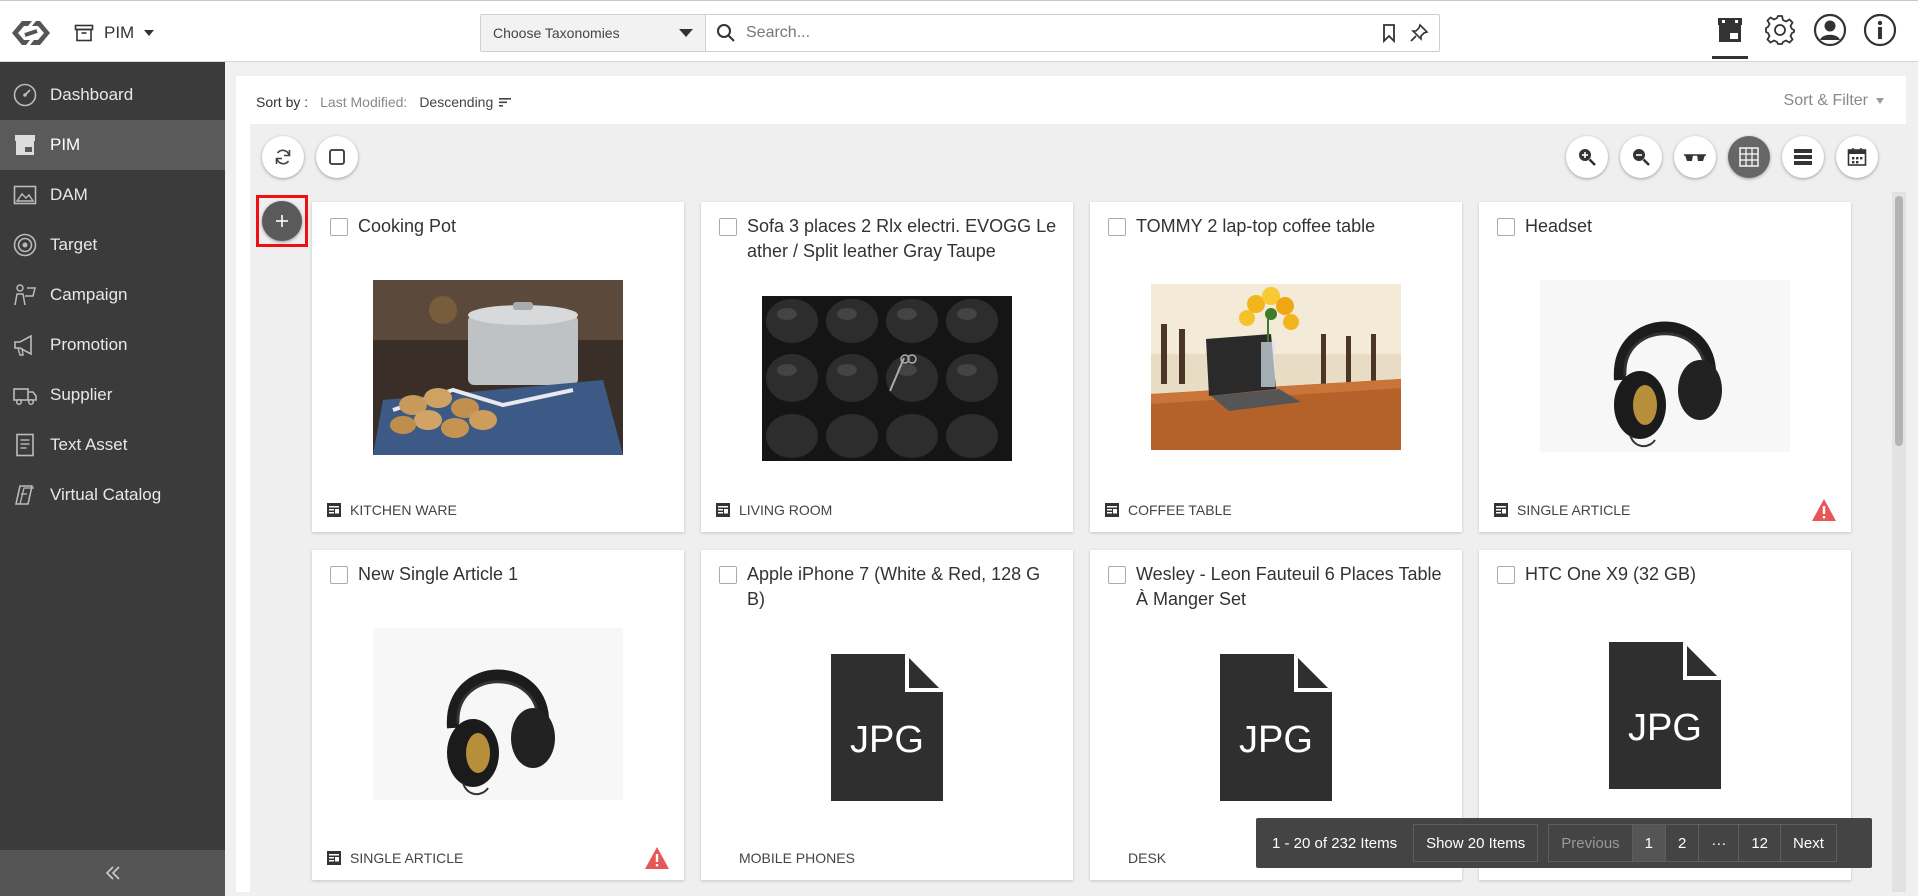 This screenshot has width=1918, height=896. What do you see at coordinates (498, 367) in the screenshot?
I see `product-card: Cooking Pot KITCHEN WARE` at bounding box center [498, 367].